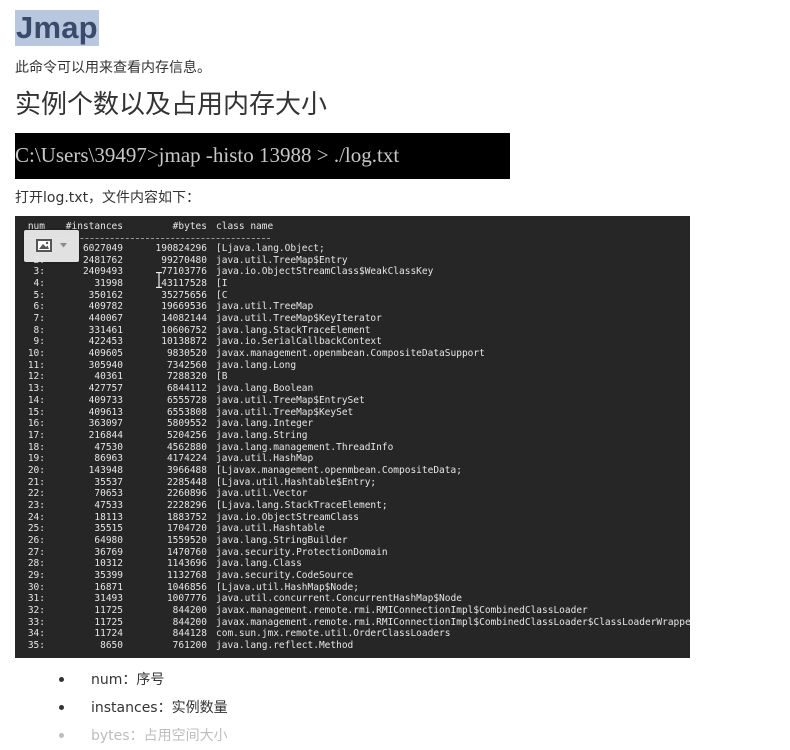  Describe the element at coordinates (270, 248) in the screenshot. I see `row-class-name-cell: [Ljava.lang.Object;` at that location.